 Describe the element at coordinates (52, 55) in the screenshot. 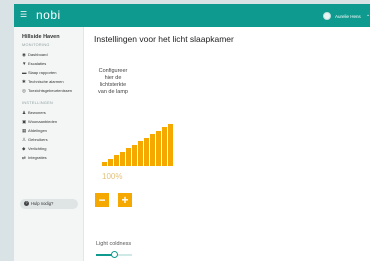

I see `sidebar-item-dashboard: ◉ Dashboard` at that location.